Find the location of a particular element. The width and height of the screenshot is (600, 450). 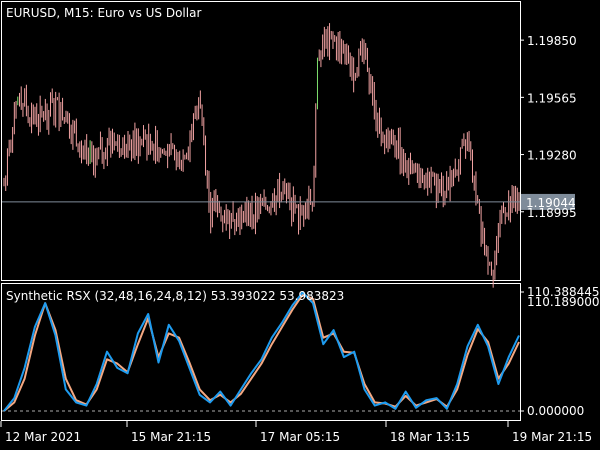

price-tick-label: 1.19565 is located at coordinates (552, 98).